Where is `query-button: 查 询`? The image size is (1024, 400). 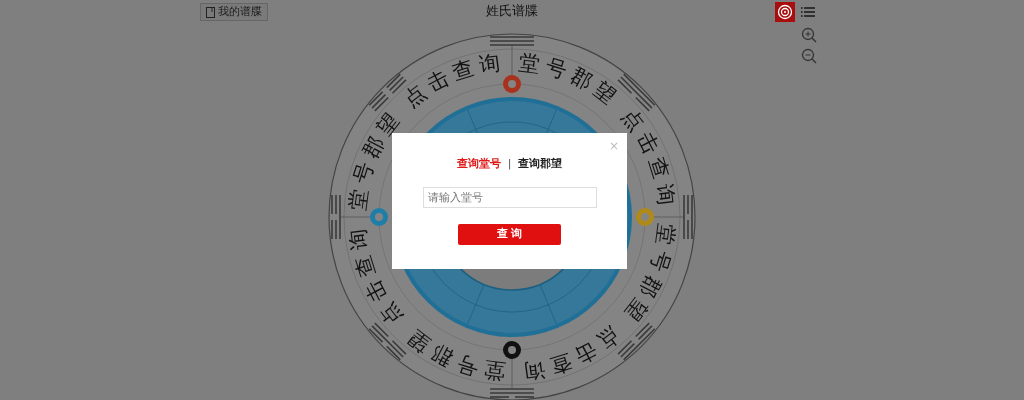 query-button: 查 询 is located at coordinates (509, 234).